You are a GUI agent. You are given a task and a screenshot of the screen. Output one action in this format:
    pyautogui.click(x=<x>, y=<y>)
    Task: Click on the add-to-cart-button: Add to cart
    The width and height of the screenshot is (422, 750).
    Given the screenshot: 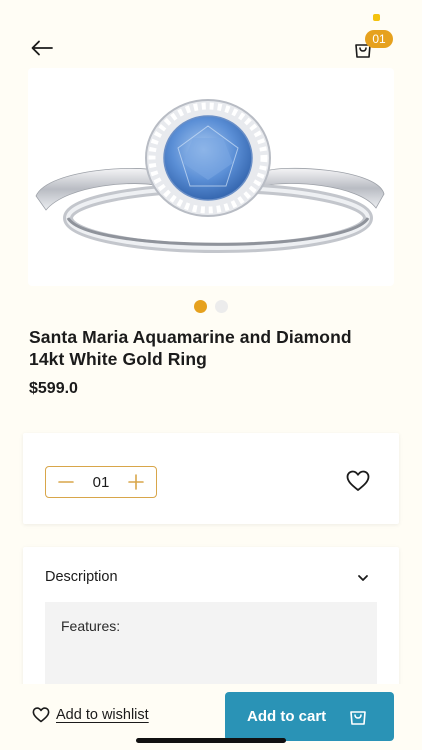 What is the action you would take?
    pyautogui.click(x=309, y=716)
    